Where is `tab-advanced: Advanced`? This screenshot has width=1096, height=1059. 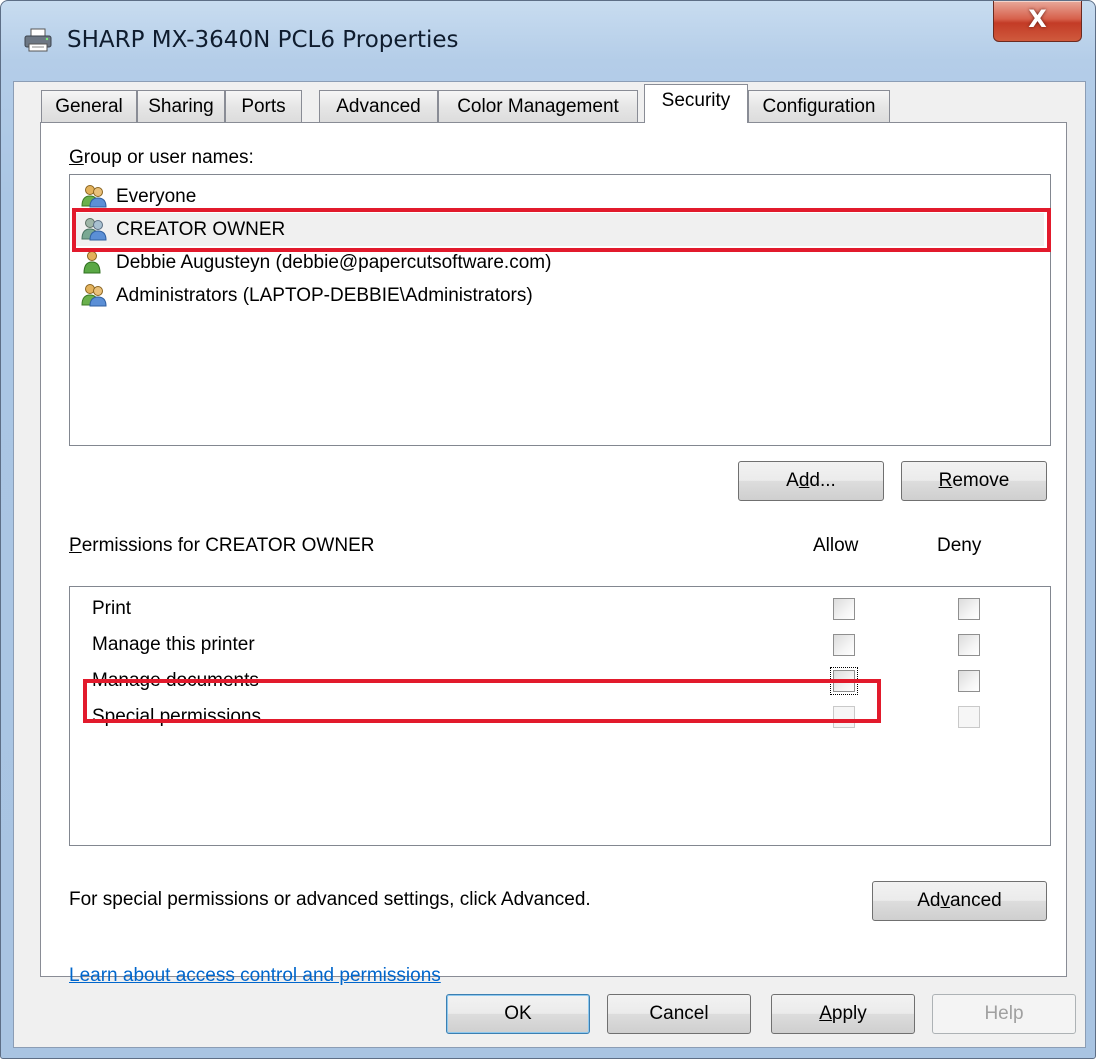 tab-advanced: Advanced is located at coordinates (378, 106).